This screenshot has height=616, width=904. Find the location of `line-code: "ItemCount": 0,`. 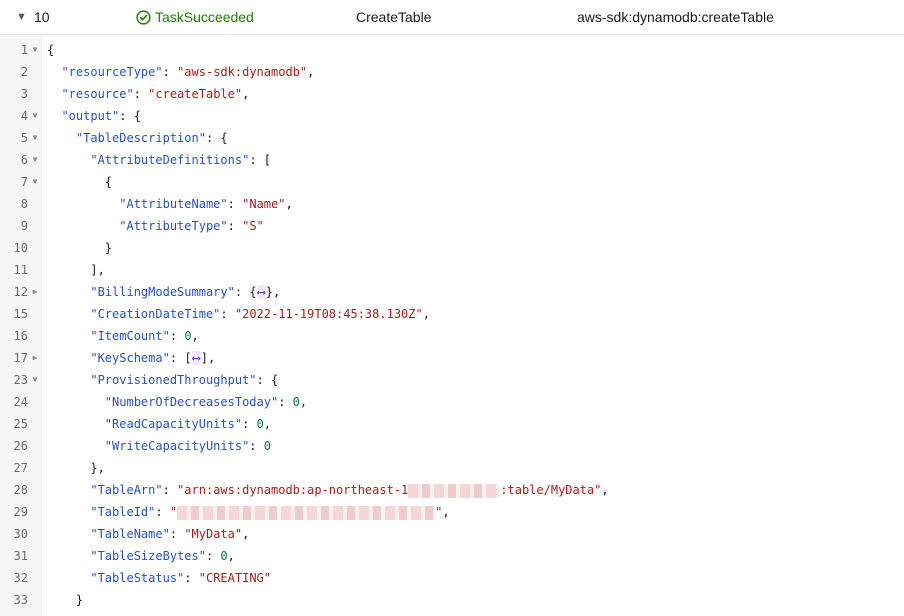

line-code: "ItemCount": 0, is located at coordinates (144, 336).